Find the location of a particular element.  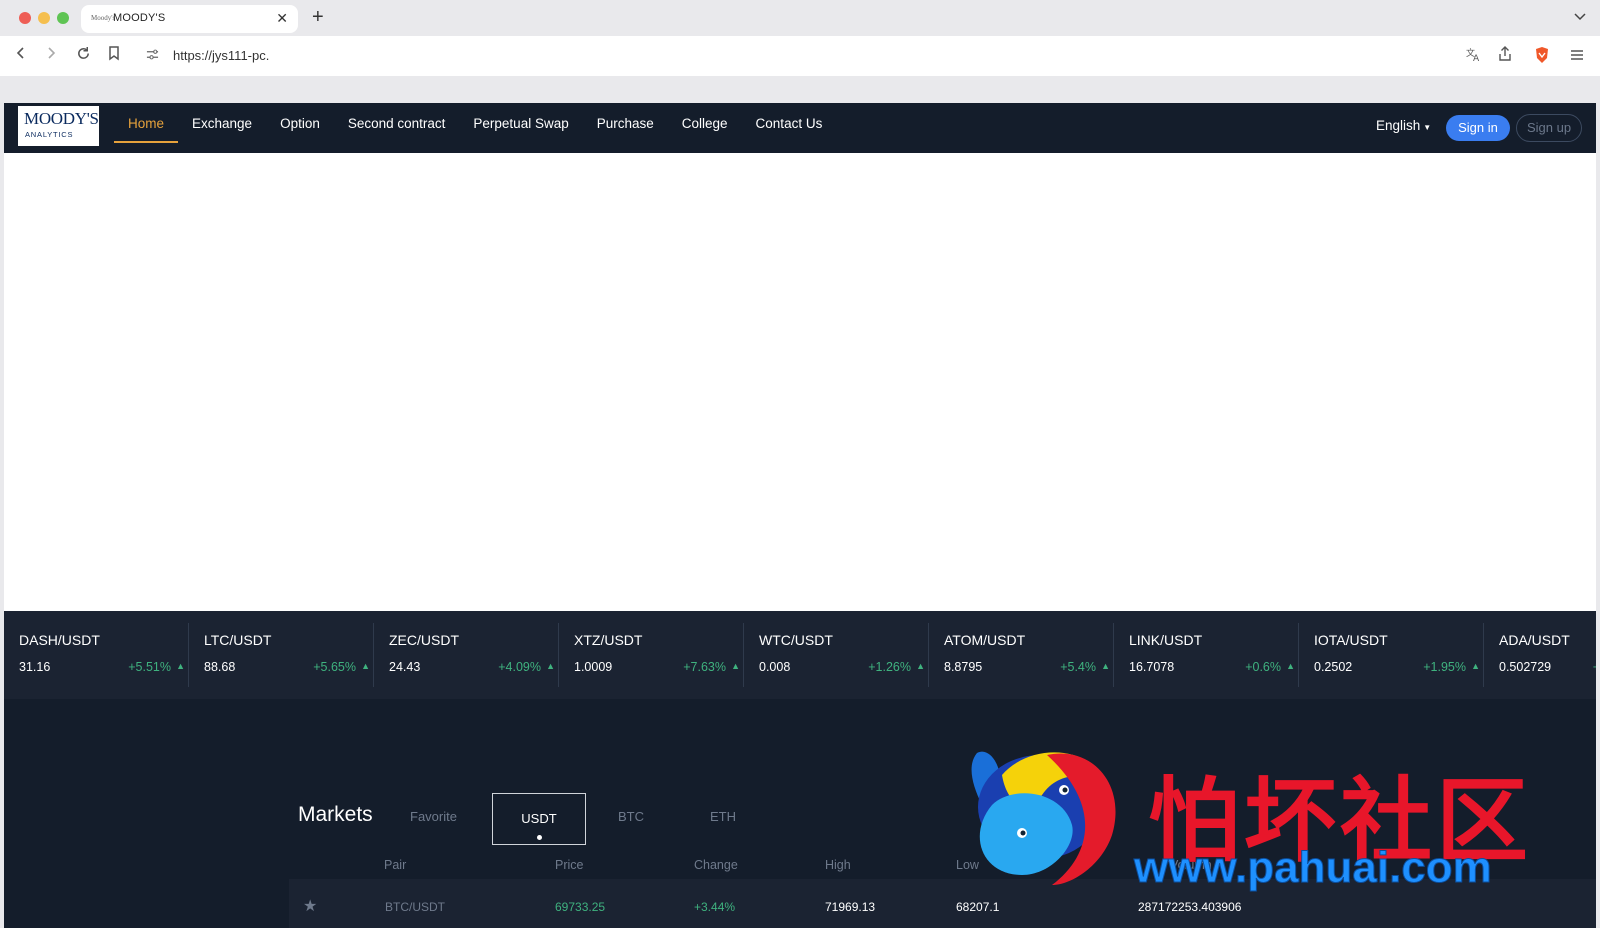

ticker-item: ATOM/USDT 8.8795 +5.4% ▲ is located at coordinates (1021, 655).